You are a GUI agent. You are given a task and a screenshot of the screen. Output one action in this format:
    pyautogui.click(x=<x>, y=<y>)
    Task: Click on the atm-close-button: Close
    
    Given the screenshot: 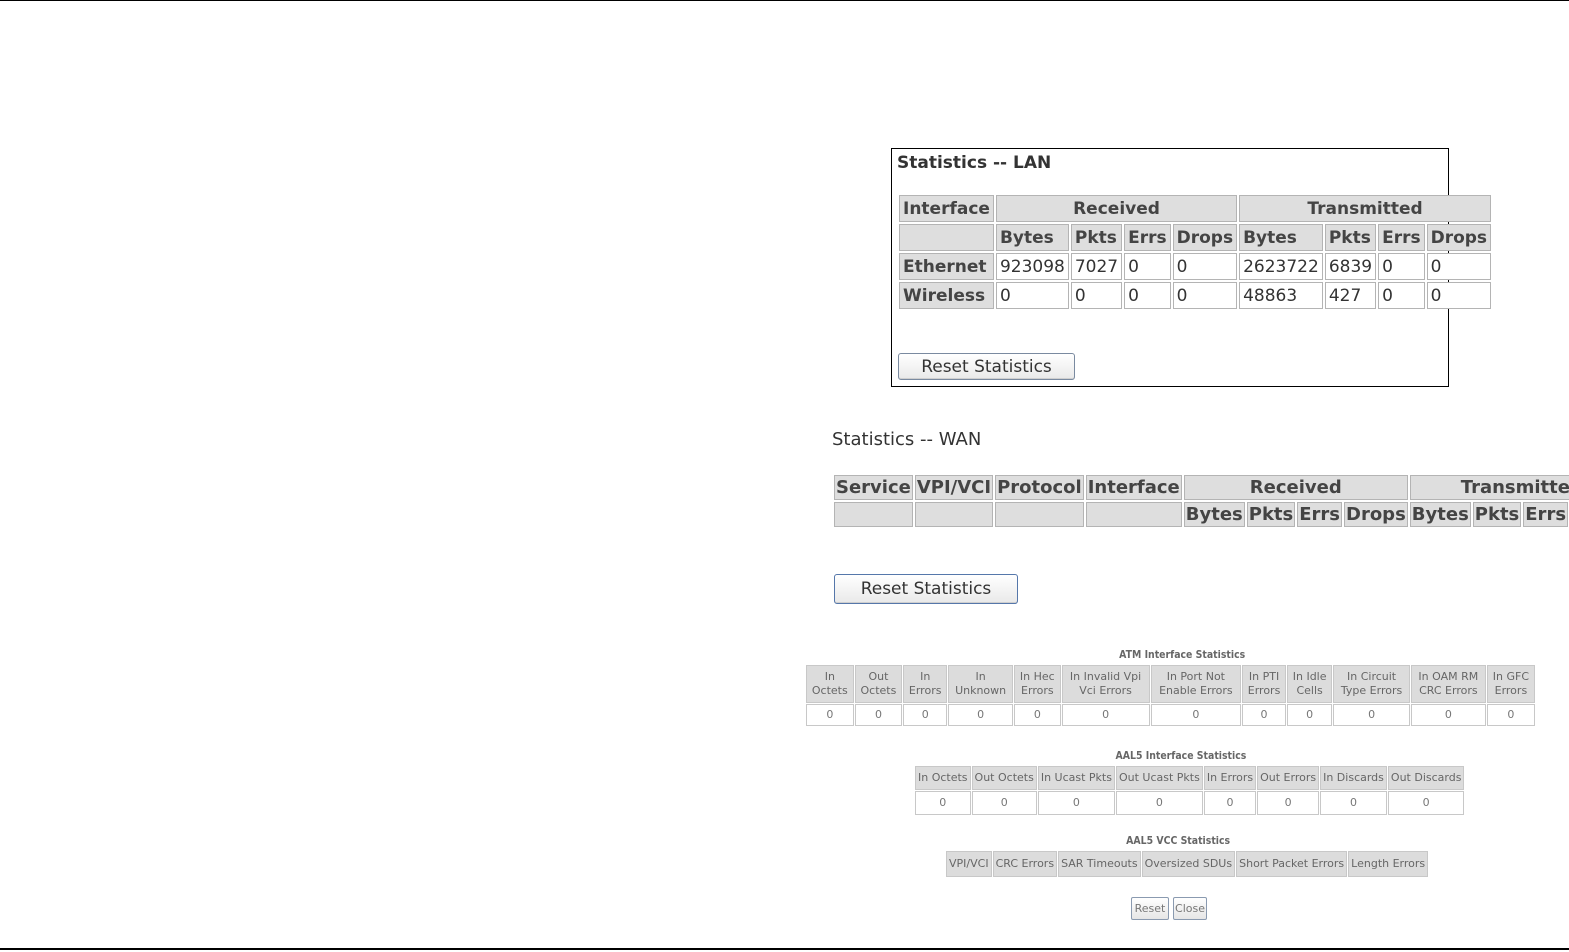 What is the action you would take?
    pyautogui.click(x=1190, y=908)
    